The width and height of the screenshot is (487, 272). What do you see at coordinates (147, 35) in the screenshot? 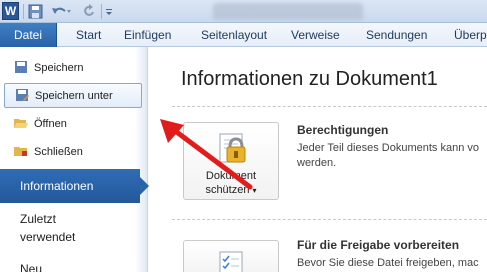
I see `tab-insert: Einfügen` at bounding box center [147, 35].